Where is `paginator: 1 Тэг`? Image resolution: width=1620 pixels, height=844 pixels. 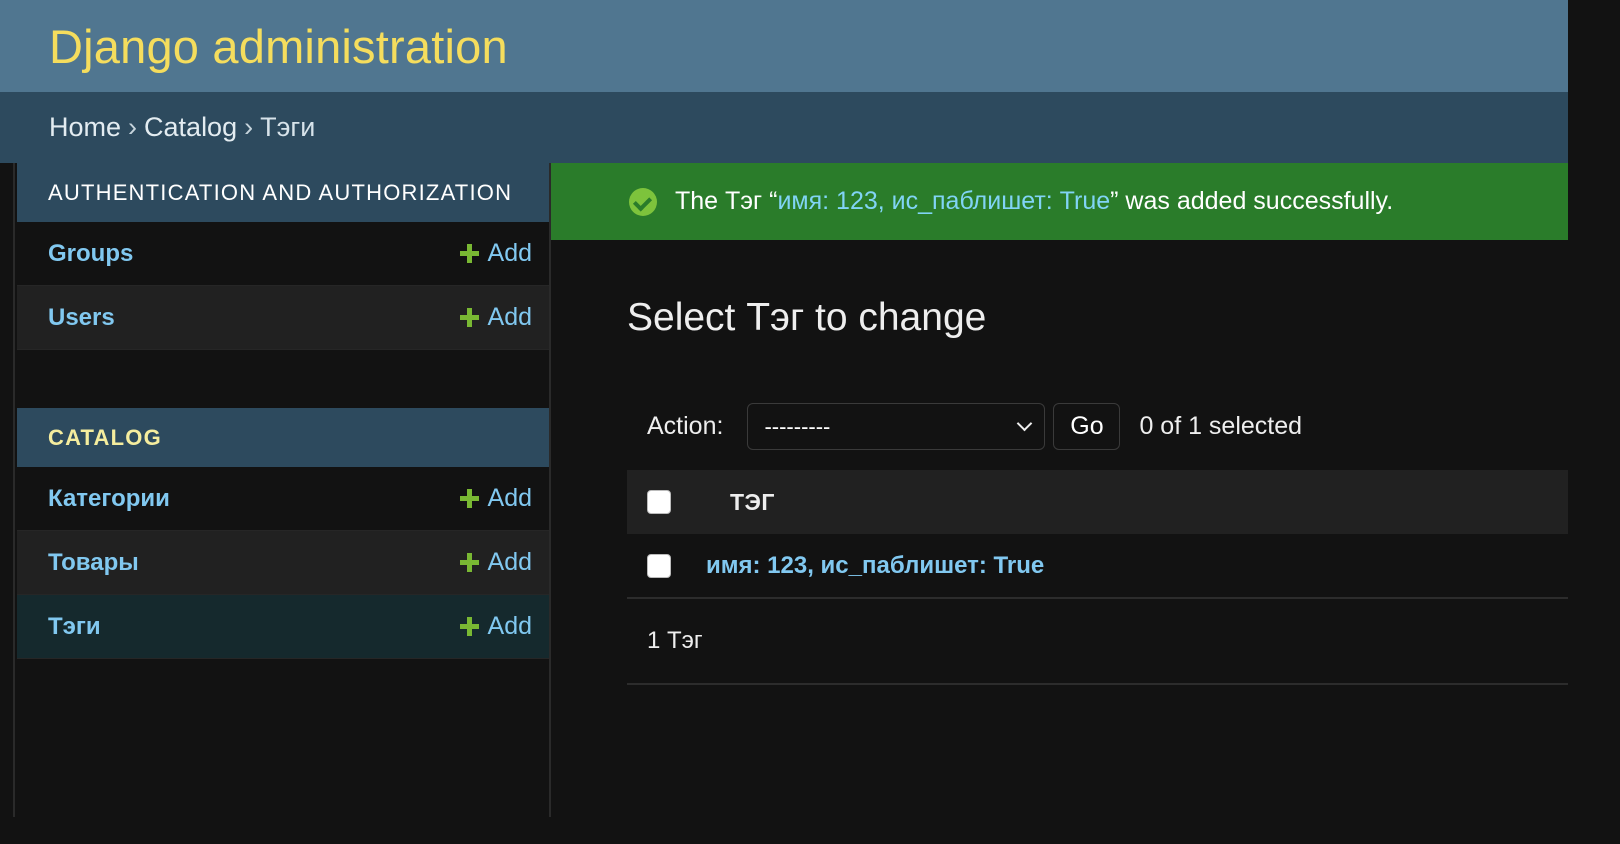
paginator: 1 Тэг is located at coordinates (1097, 642).